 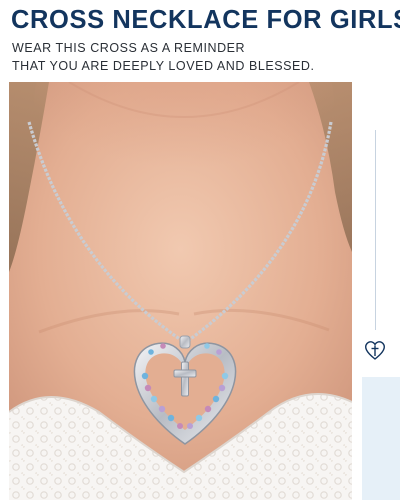 What do you see at coordinates (129, 48) in the screenshot?
I see `subtitle-line-1: WEAR THIS CROSS AS A REMINDER` at bounding box center [129, 48].